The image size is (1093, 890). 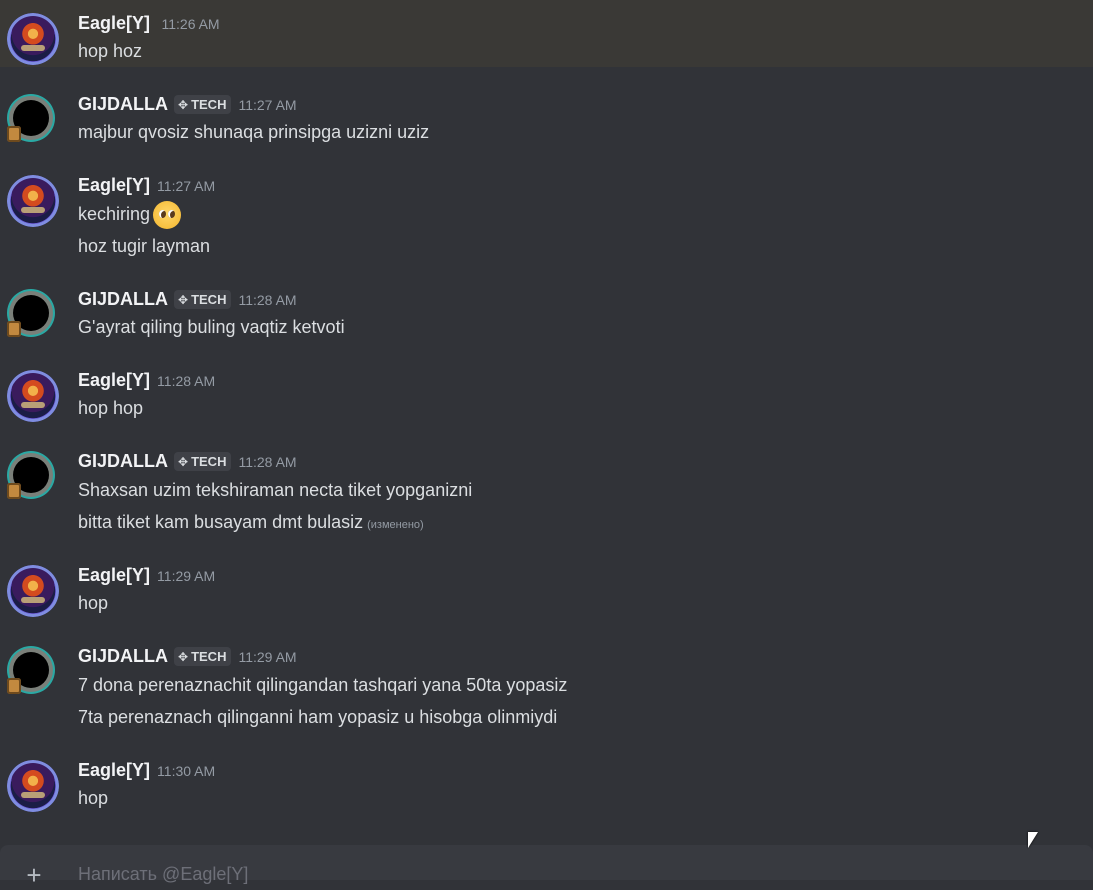 What do you see at coordinates (221, 522) in the screenshot?
I see `message-text: bitta tiket kam busayam dmt bulasiz` at bounding box center [221, 522].